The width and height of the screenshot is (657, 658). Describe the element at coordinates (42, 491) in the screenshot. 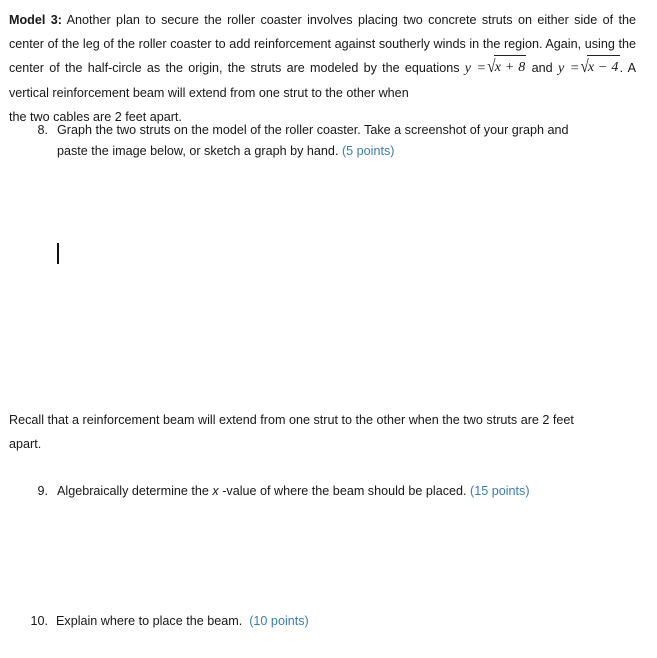

I see `question-9-number: 9.` at that location.